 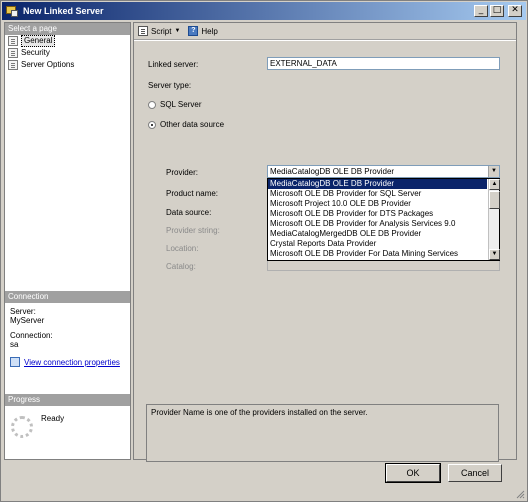 What do you see at coordinates (15, 362) in the screenshot?
I see `properties-icon` at bounding box center [15, 362].